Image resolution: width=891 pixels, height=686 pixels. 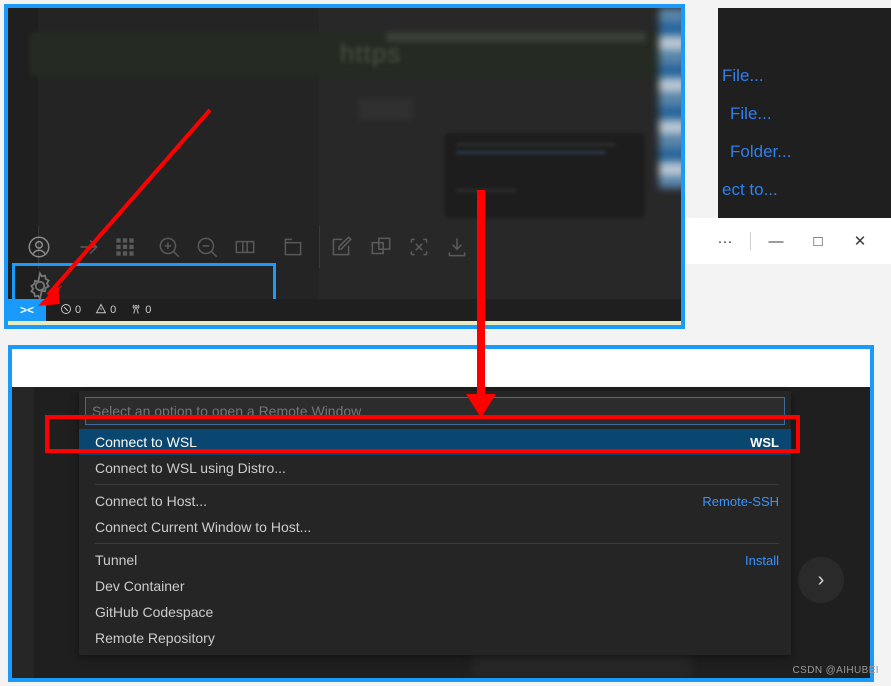 What do you see at coordinates (385, 109) in the screenshot?
I see `blurred-label` at bounding box center [385, 109].